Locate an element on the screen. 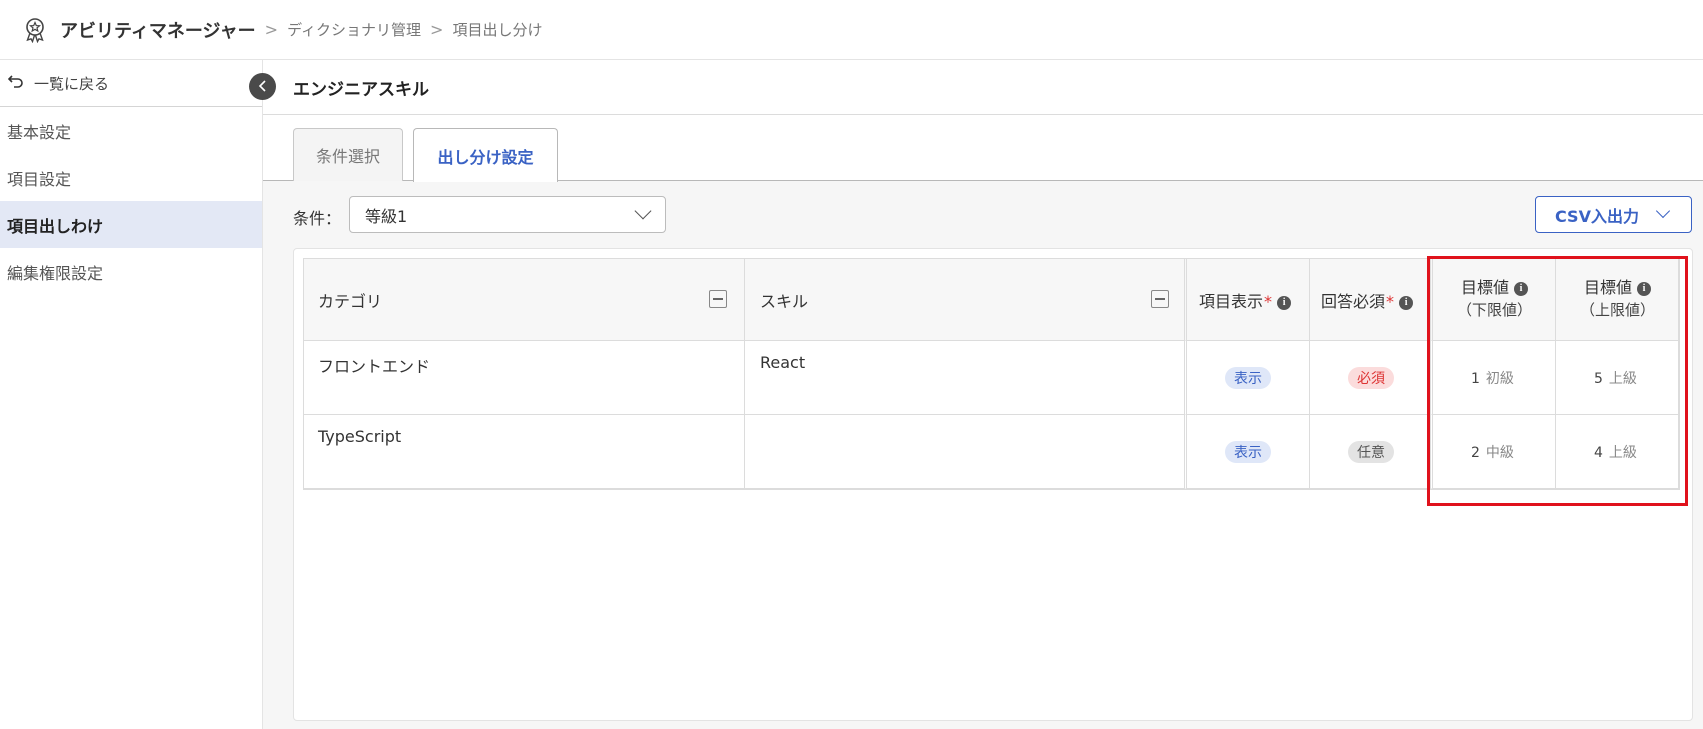  target-lower-num: 1 is located at coordinates (1475, 379).